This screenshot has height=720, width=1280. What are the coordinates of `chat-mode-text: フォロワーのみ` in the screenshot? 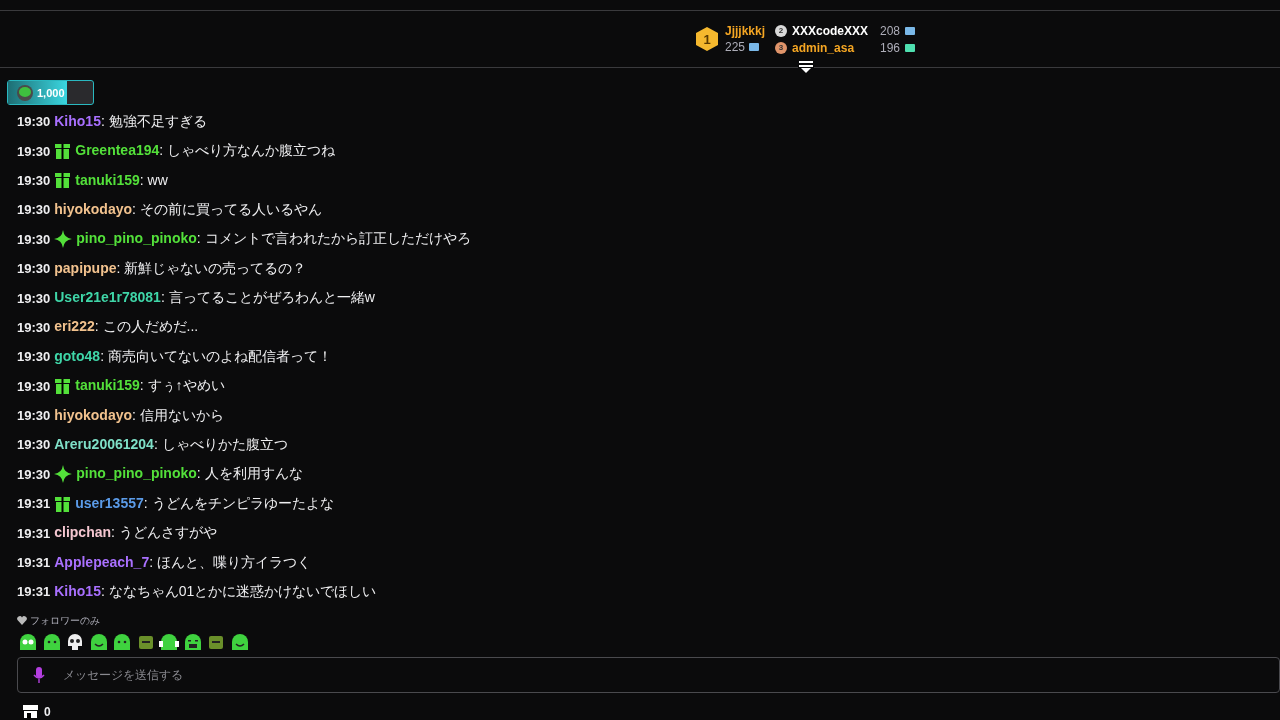 It's located at (65, 620).